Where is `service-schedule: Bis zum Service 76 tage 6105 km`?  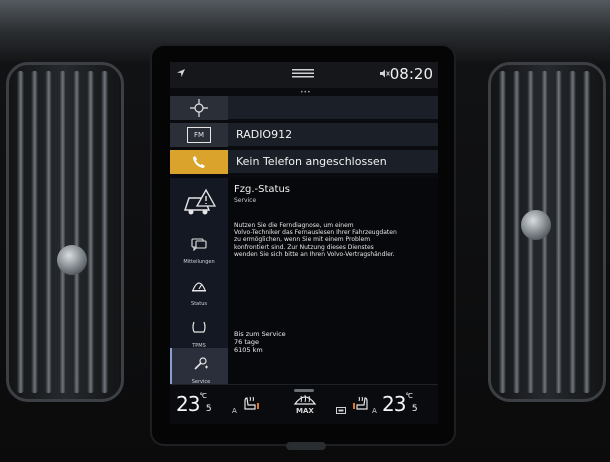 service-schedule: Bis zum Service 76 tage 6105 km is located at coordinates (260, 342).